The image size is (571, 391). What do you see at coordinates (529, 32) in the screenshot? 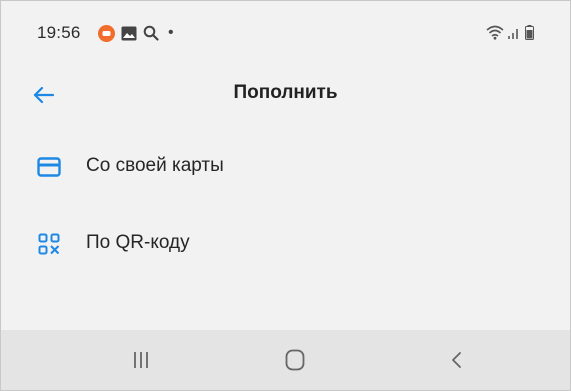
I see `battery-icon` at bounding box center [529, 32].